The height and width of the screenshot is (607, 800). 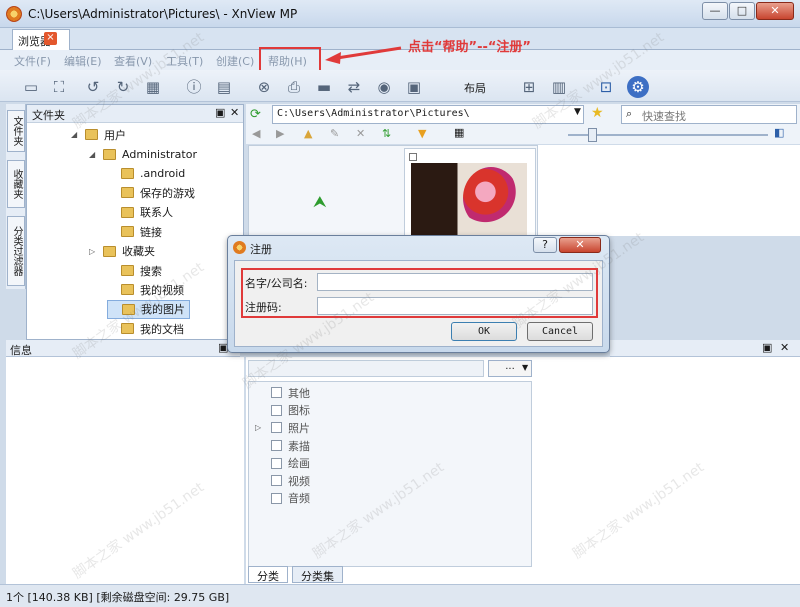 What do you see at coordinates (16, 131) in the screenshot?
I see `side-tab-folders: 文件夹` at bounding box center [16, 131].